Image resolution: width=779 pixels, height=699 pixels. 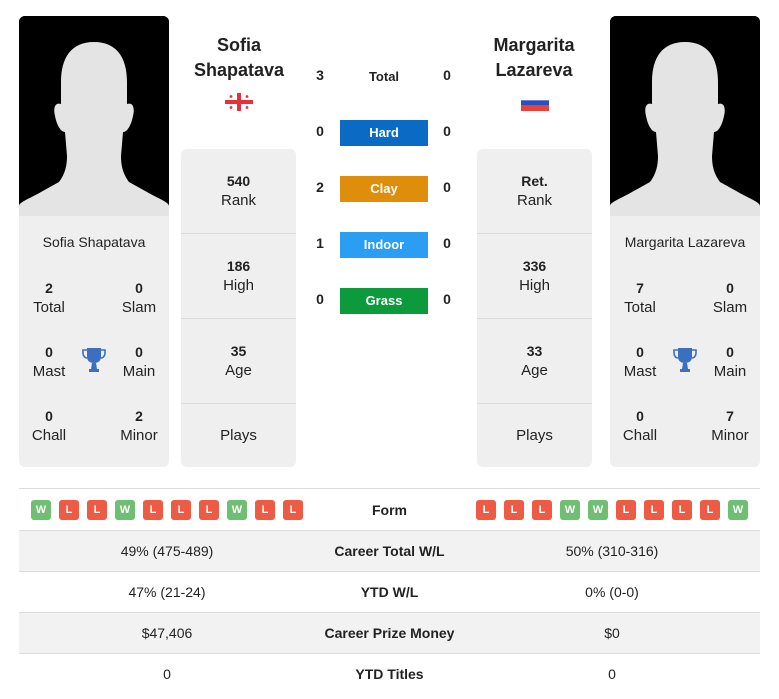 I want to click on player1-high: 186 High, so click(x=238, y=276).